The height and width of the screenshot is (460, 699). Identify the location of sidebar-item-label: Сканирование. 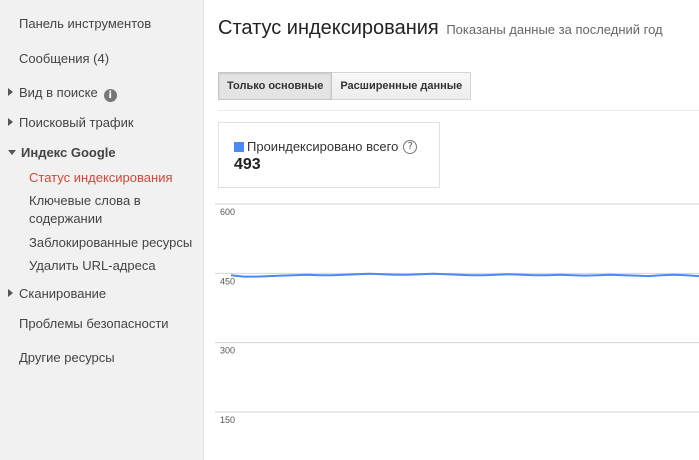
(63, 293).